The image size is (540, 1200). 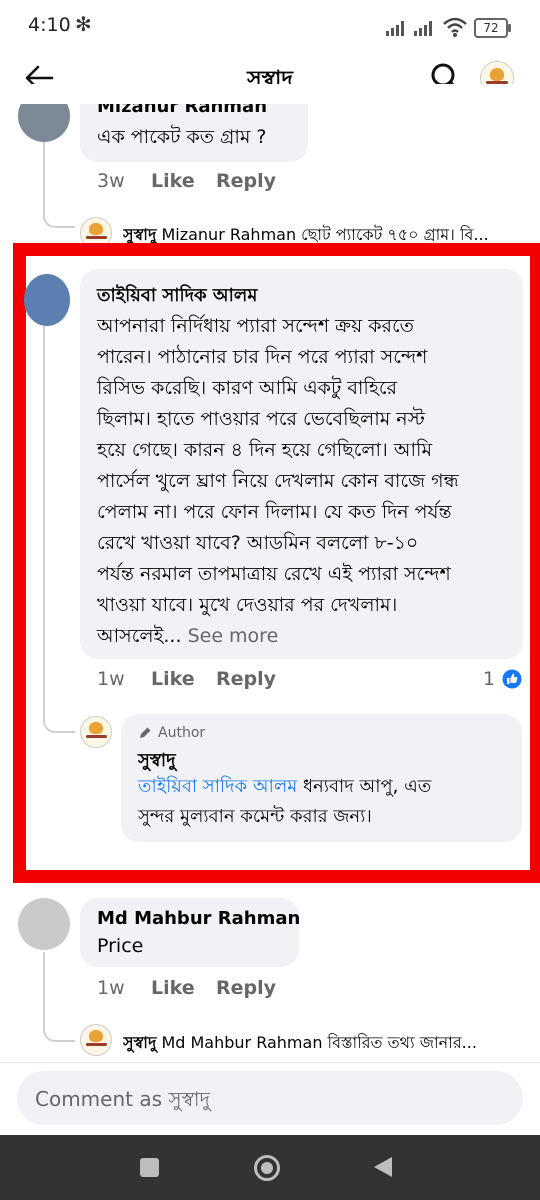 I want to click on back-nav-icon, so click(x=383, y=1167).